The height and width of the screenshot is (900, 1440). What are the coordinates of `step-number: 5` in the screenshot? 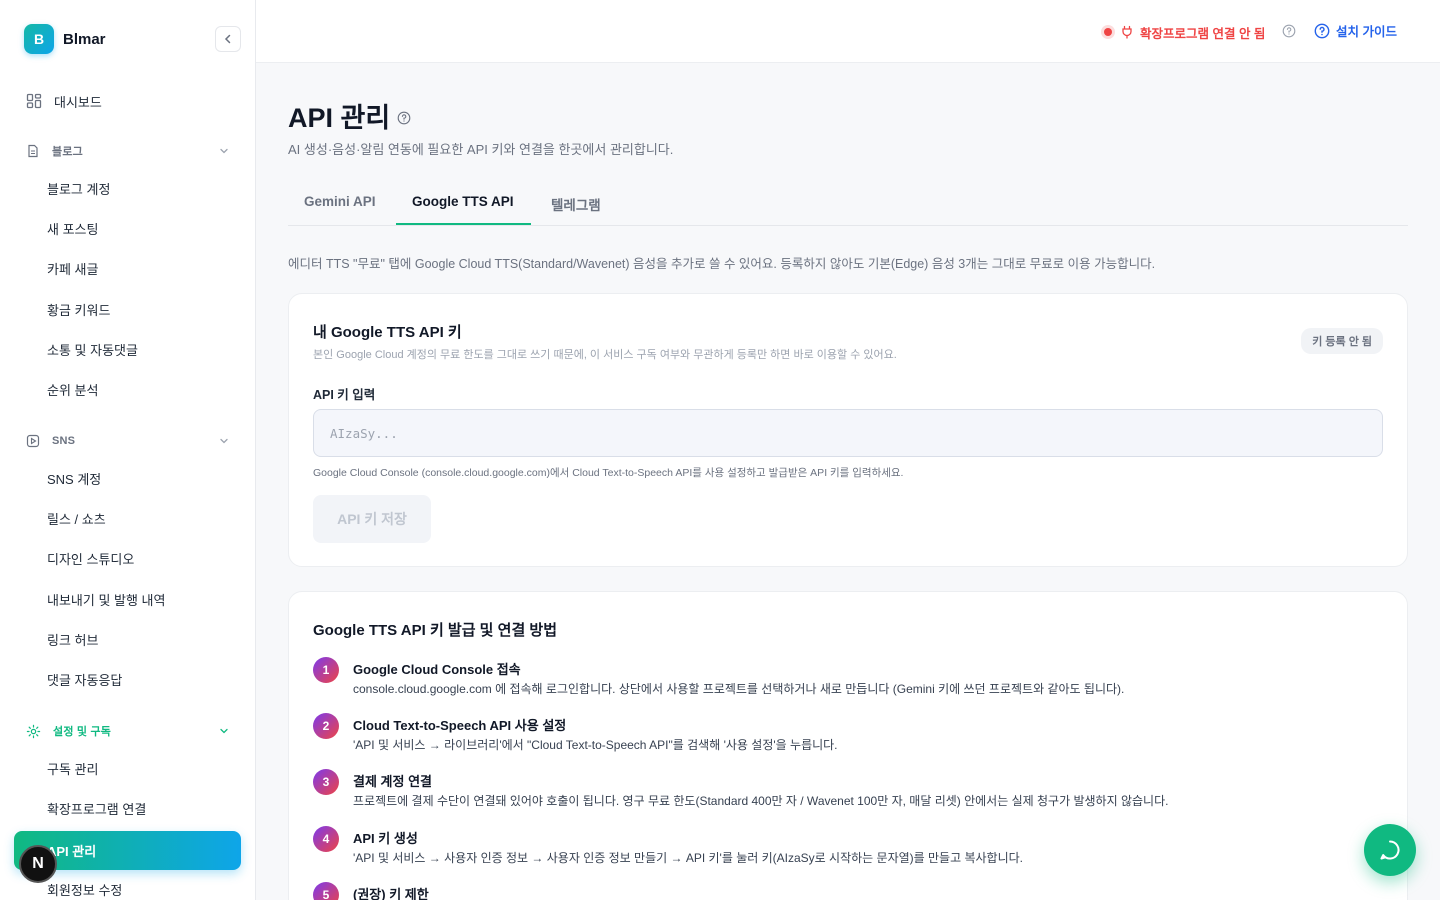 It's located at (326, 891).